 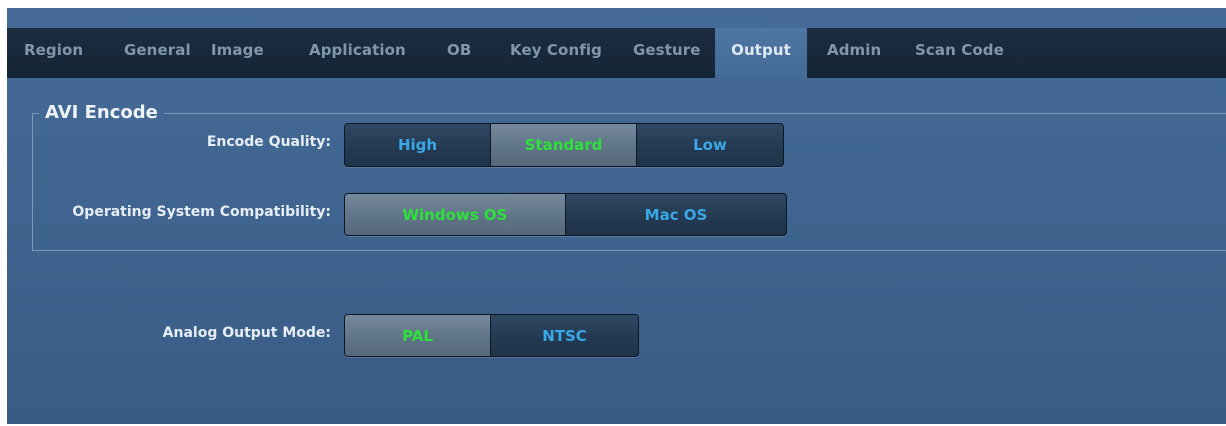 I want to click on tab-gesture: Gesture, so click(x=667, y=53).